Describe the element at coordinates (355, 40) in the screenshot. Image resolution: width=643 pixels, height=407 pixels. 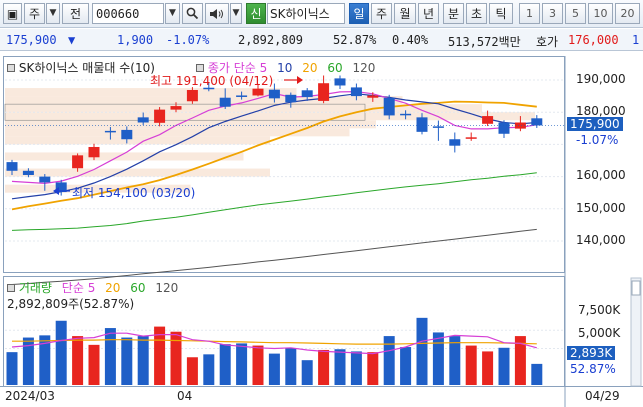
I see `volume-ratio: 52.87%` at that location.